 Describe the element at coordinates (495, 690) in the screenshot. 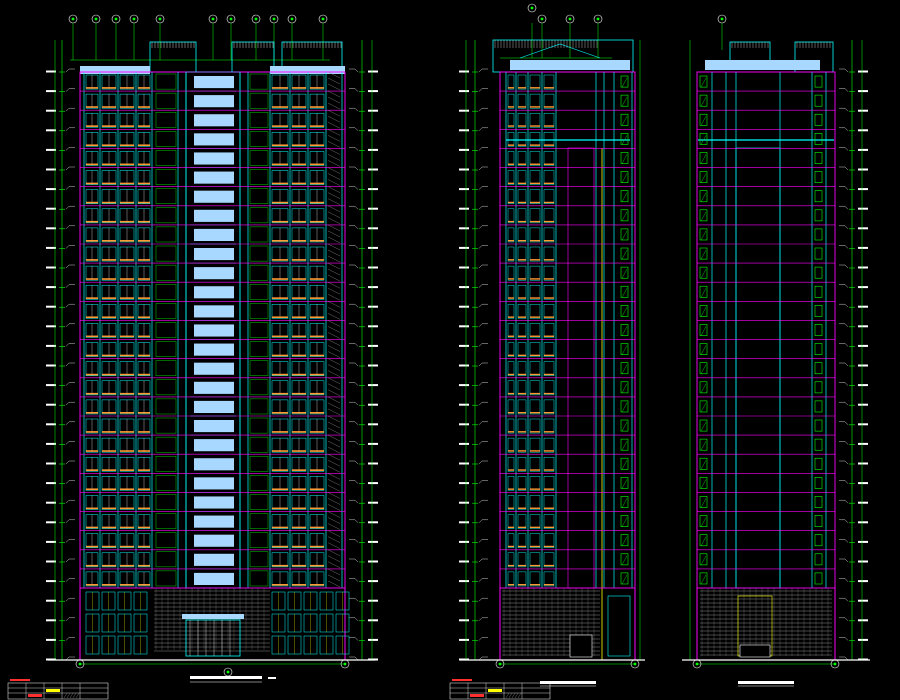

I see `legend-swatch-yellow` at that location.